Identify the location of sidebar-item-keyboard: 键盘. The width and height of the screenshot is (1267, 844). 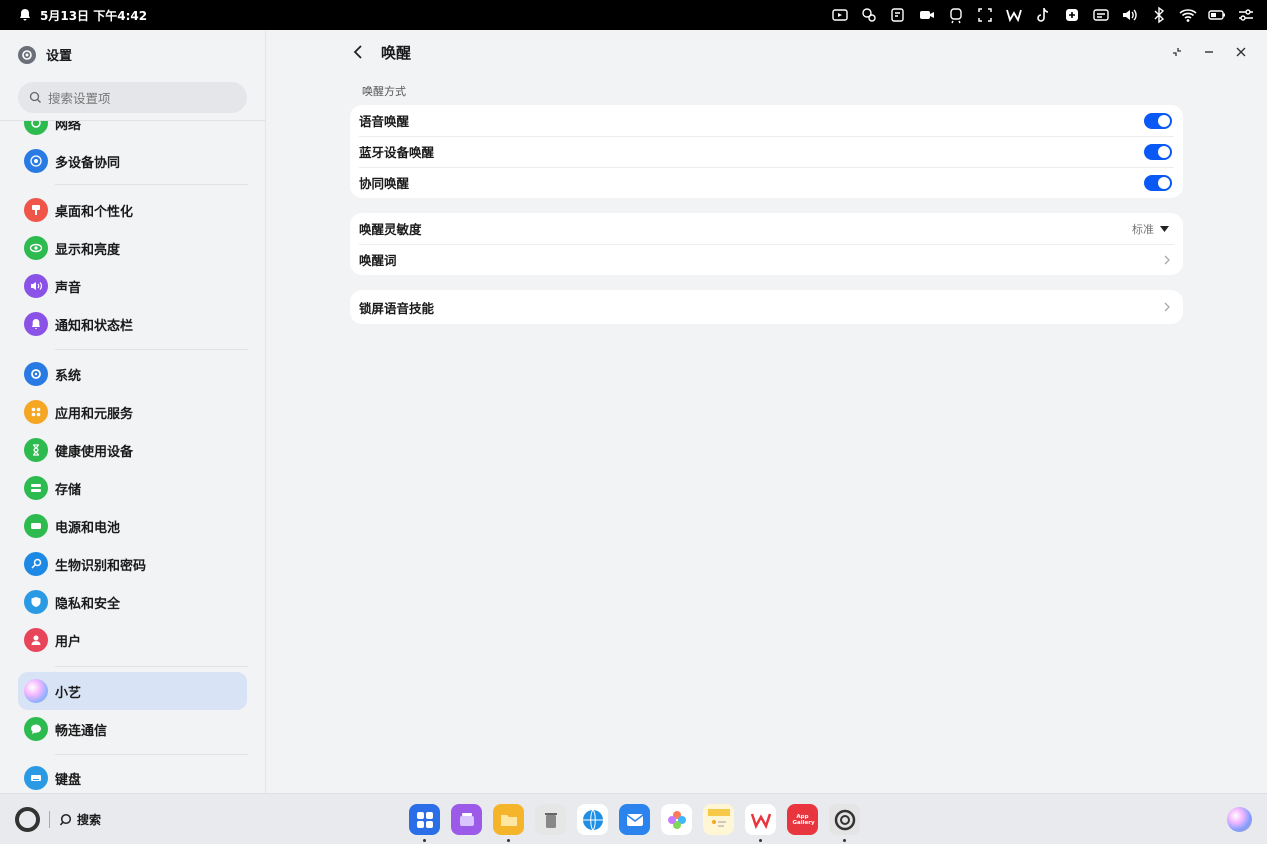
(132, 776).